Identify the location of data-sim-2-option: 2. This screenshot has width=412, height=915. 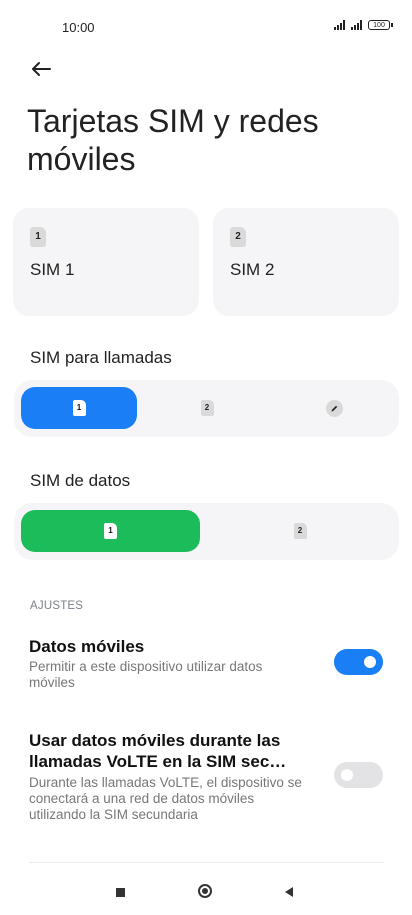
(300, 531).